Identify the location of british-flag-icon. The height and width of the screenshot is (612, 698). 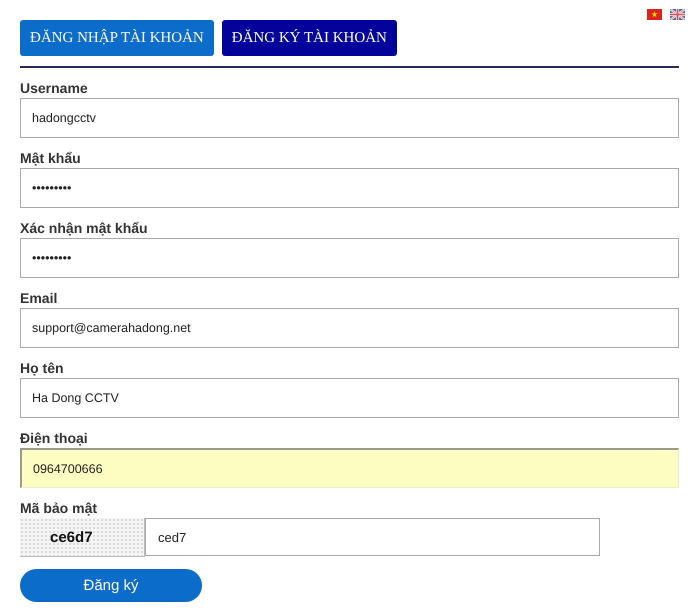
(677, 14).